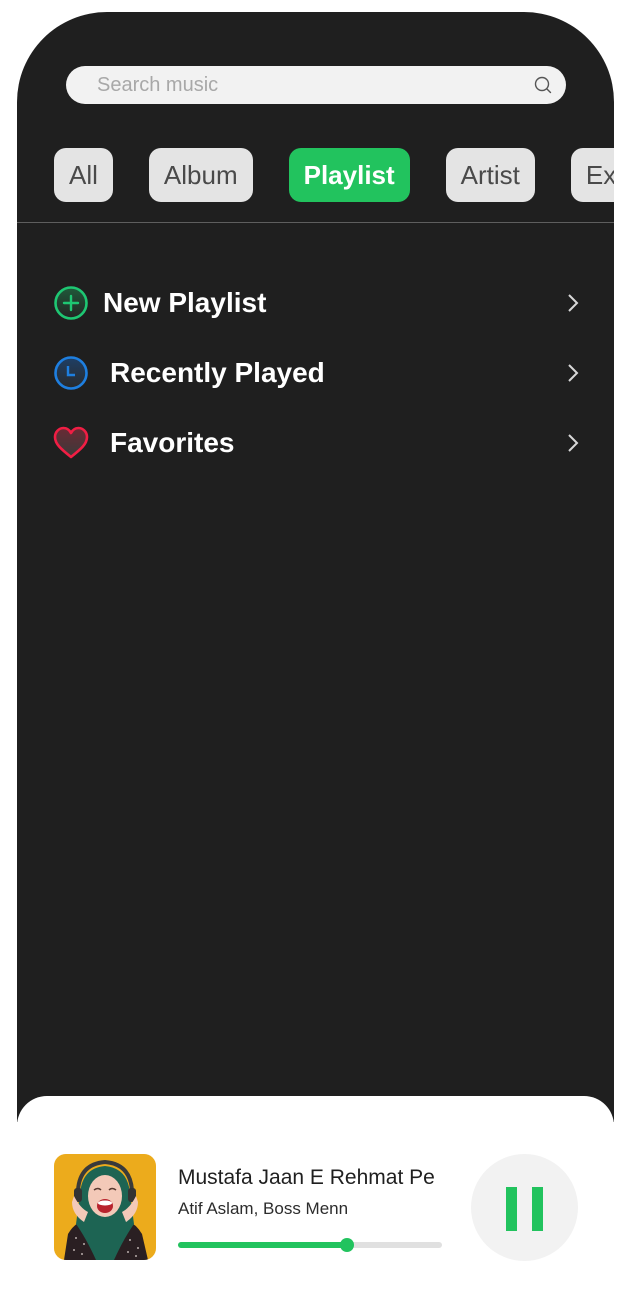  I want to click on chip-all: All, so click(83, 175).